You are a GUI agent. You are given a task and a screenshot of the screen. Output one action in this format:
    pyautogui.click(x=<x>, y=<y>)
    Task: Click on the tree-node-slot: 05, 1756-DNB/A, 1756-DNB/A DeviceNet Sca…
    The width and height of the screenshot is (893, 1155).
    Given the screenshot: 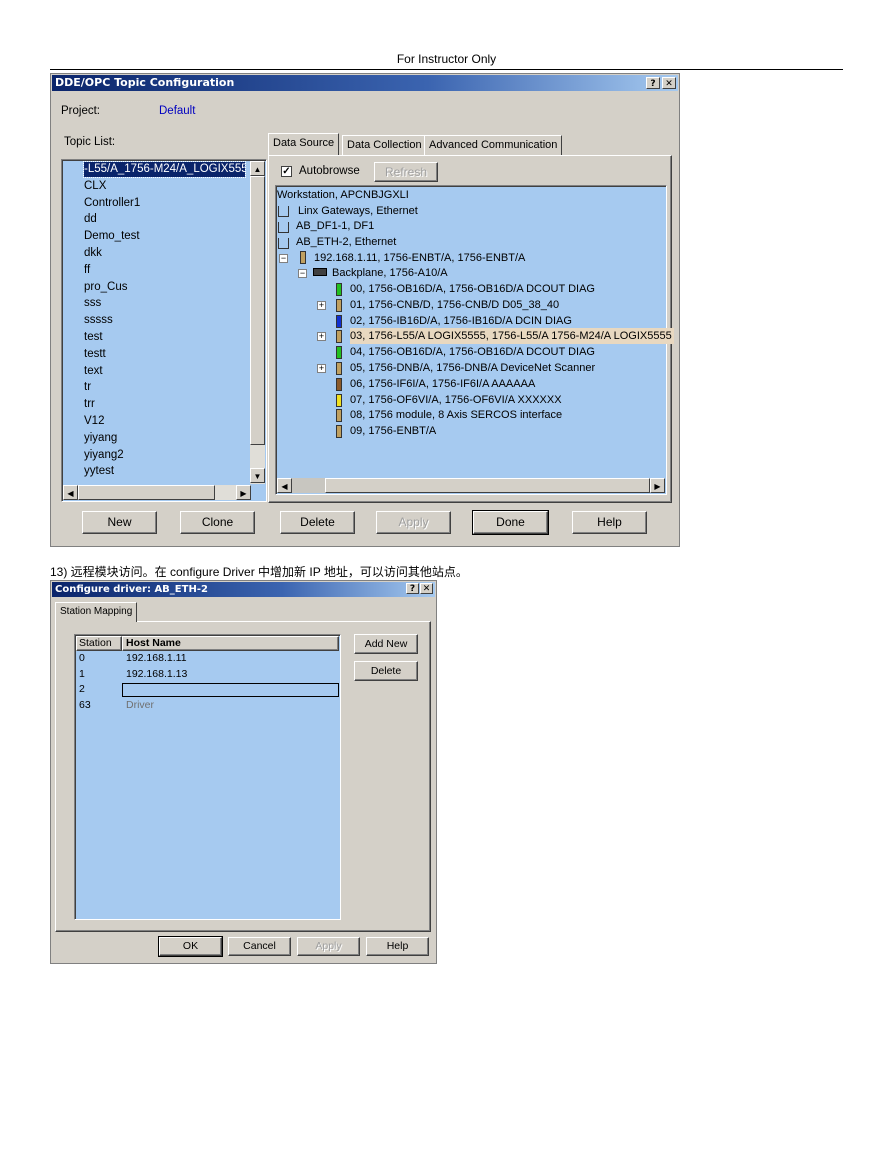 What is the action you would take?
    pyautogui.click(x=472, y=368)
    